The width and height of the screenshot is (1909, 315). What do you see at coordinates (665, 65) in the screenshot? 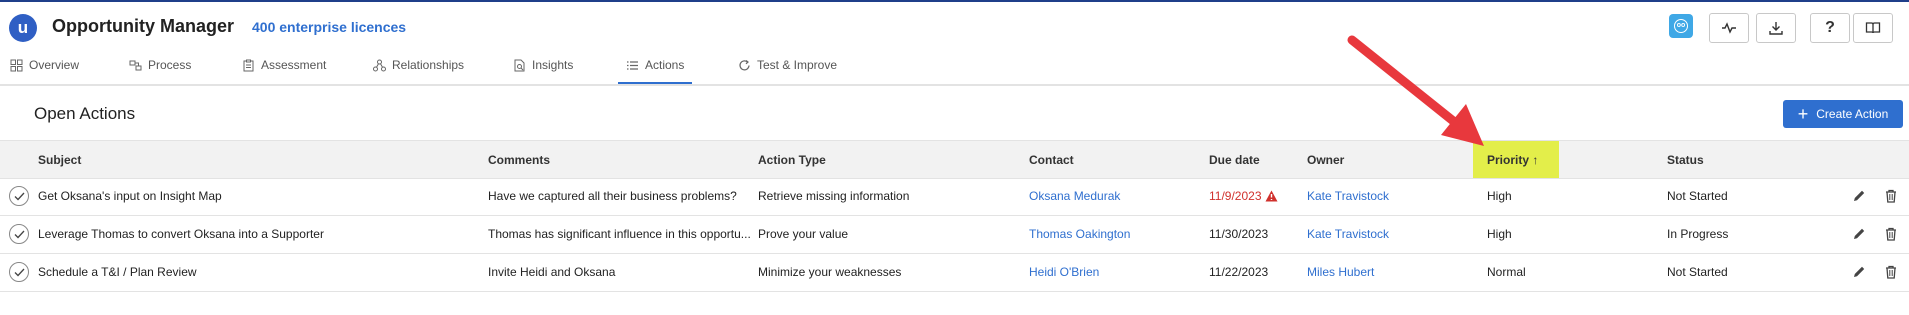
I see `tab-label: Actions` at bounding box center [665, 65].